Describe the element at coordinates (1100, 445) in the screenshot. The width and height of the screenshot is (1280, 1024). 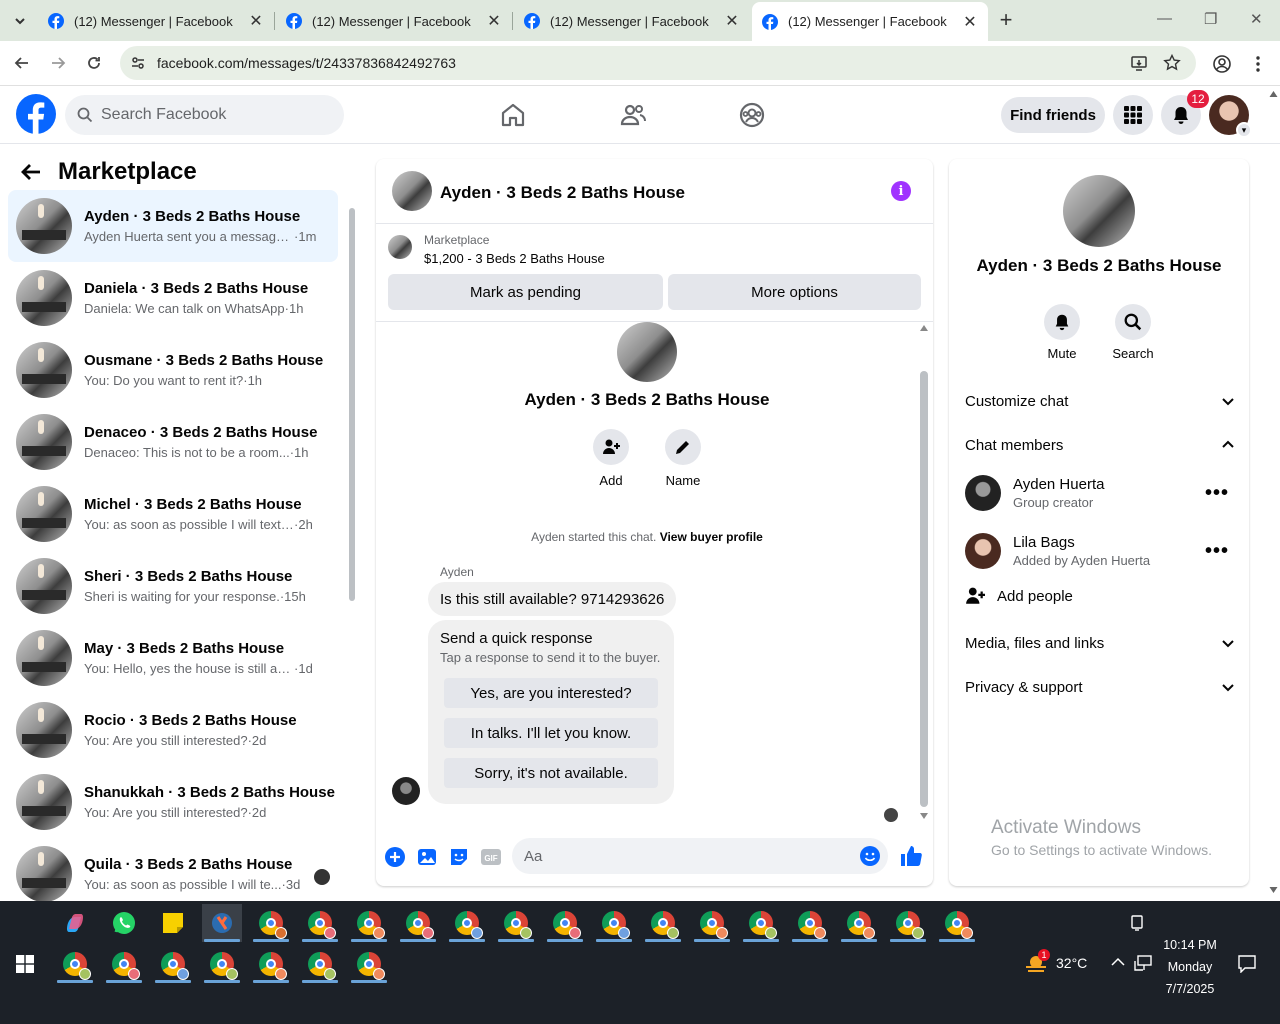
I see `chat-members-row: Chat members` at that location.